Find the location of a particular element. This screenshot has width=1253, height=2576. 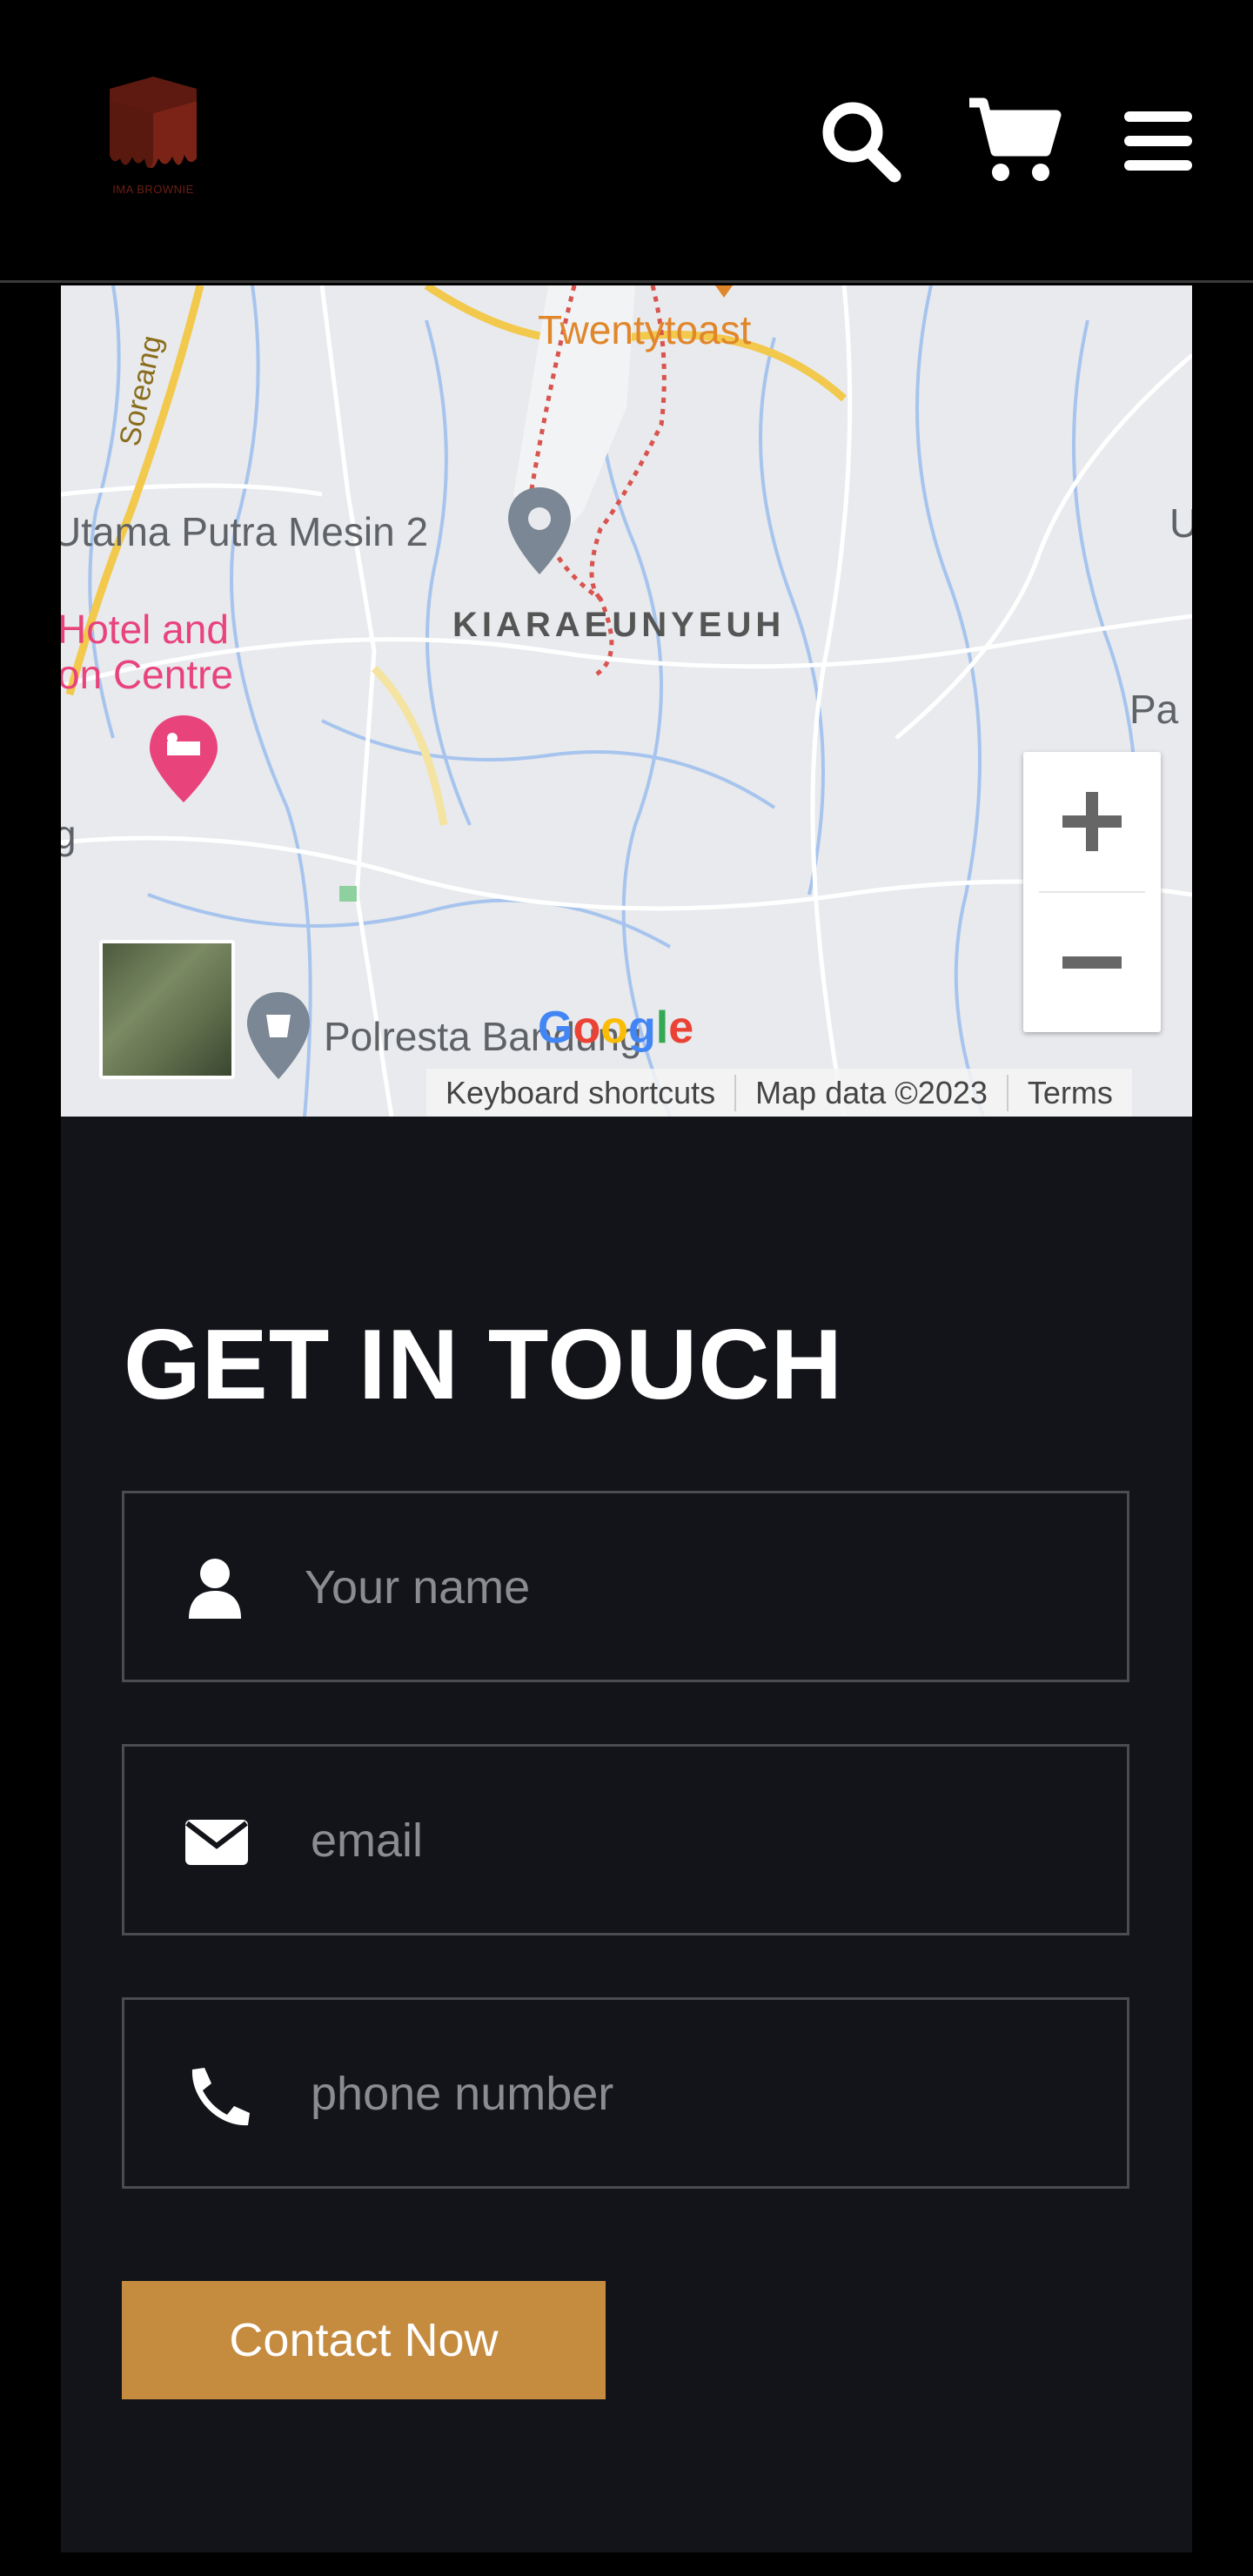

search-button is located at coordinates (861, 141).